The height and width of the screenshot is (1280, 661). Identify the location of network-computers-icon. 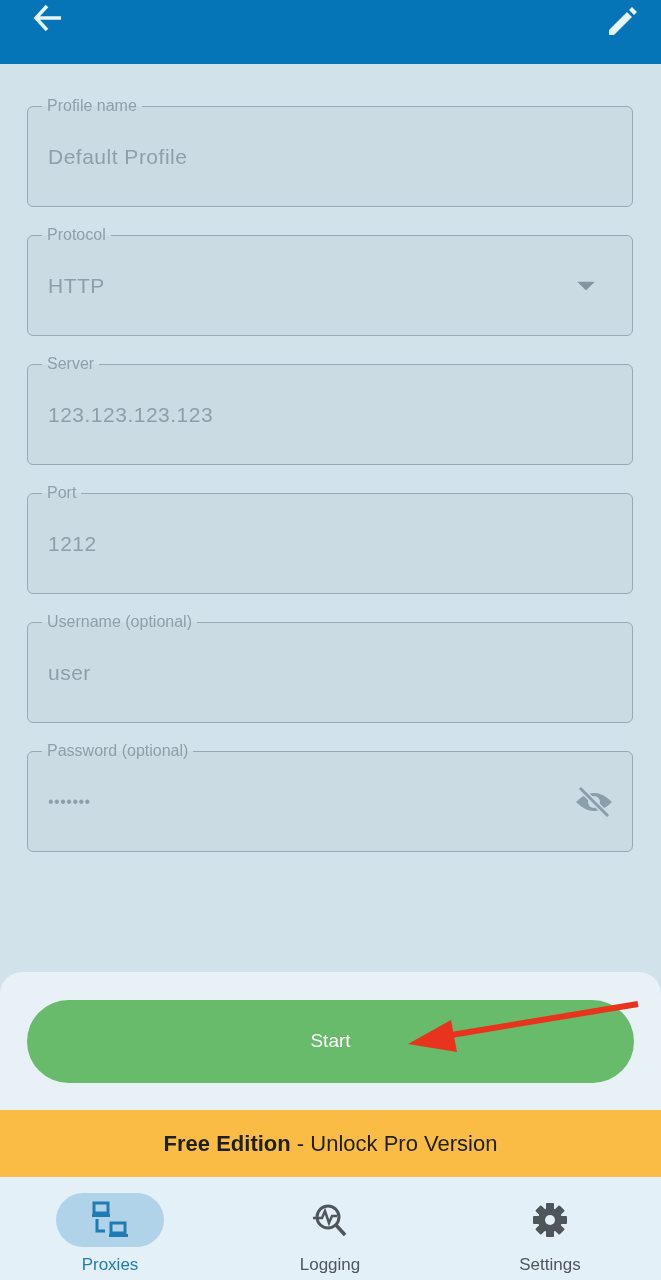
(110, 1220).